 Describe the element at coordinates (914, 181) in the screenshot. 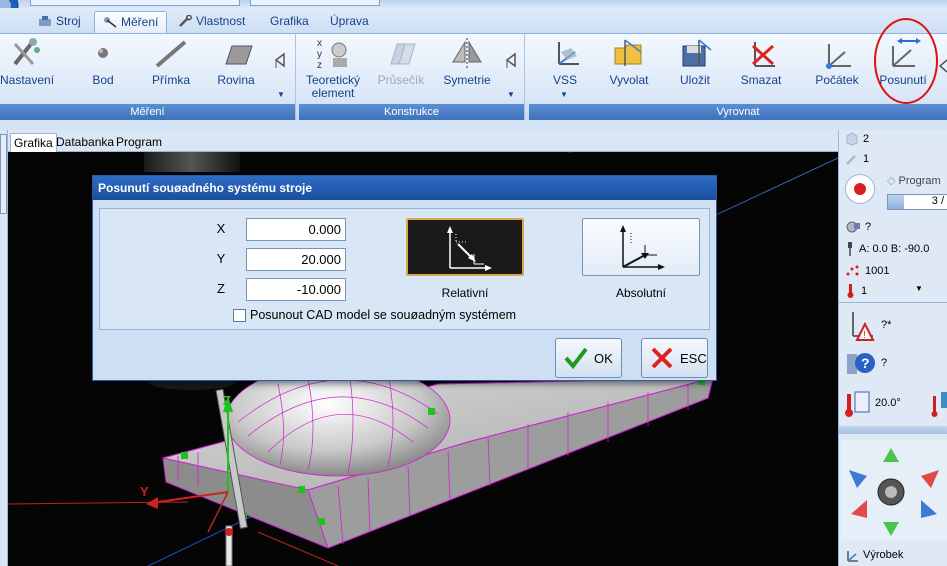

I see `program-label: ◇ Program` at that location.